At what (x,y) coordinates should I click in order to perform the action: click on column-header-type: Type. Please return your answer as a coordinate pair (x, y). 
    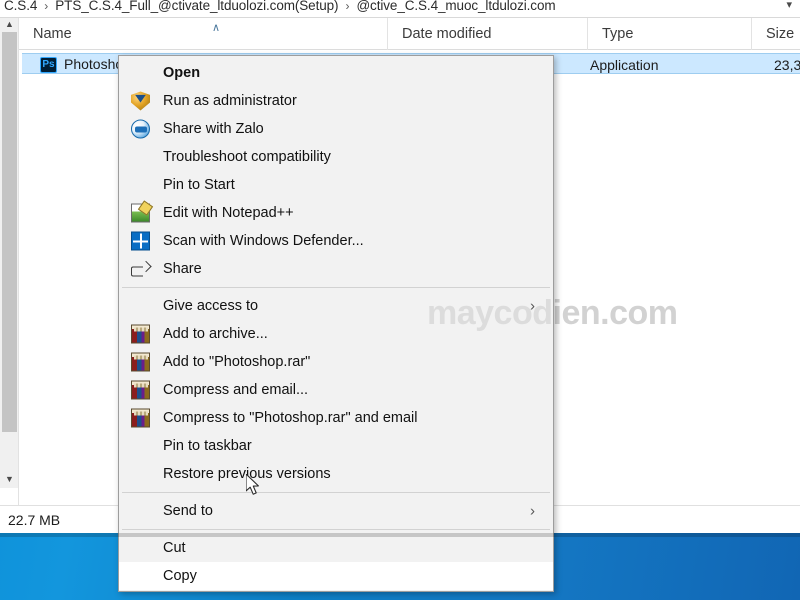
    Looking at the image, I should click on (669, 34).